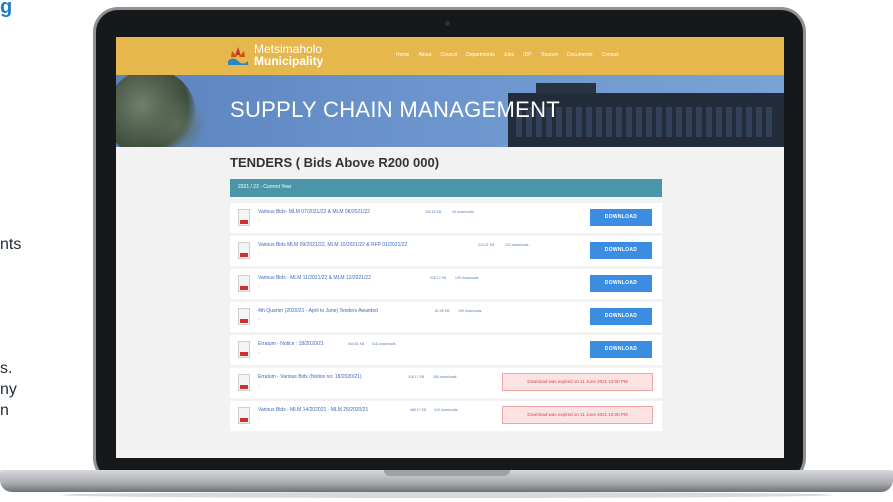 This screenshot has height=502, width=893. What do you see at coordinates (467, 278) in the screenshot?
I see `download-count: 139 downloads` at bounding box center [467, 278].